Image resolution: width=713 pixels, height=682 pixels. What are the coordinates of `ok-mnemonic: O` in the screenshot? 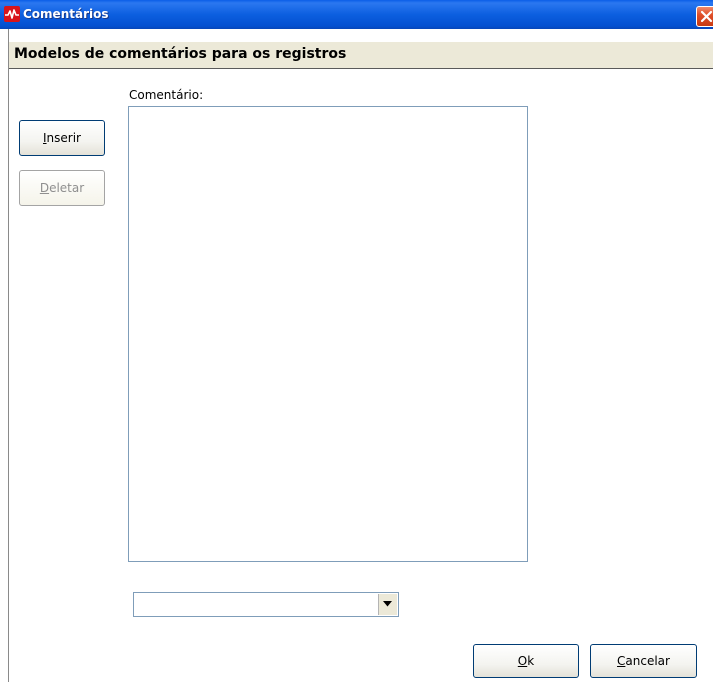 It's located at (522, 661).